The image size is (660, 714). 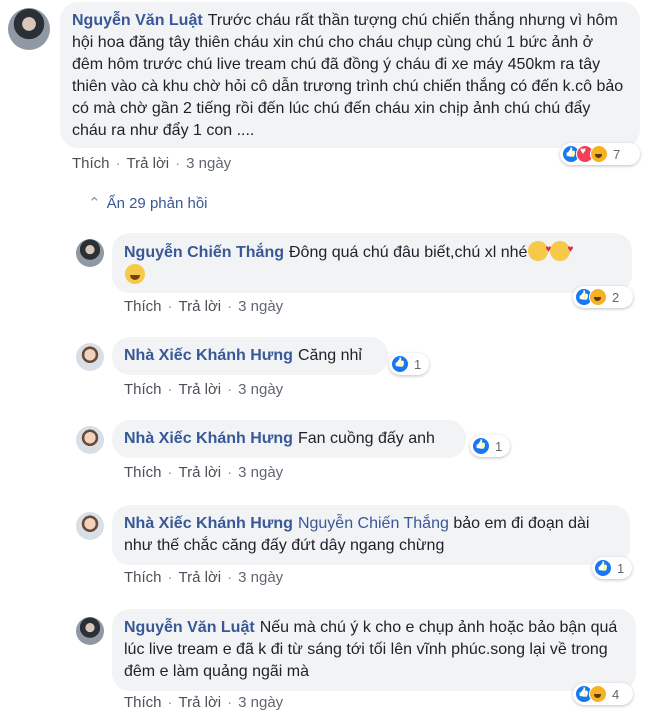 I want to click on comment-actions: Thích · Trả lời · 3 ngày, so click(x=152, y=163).